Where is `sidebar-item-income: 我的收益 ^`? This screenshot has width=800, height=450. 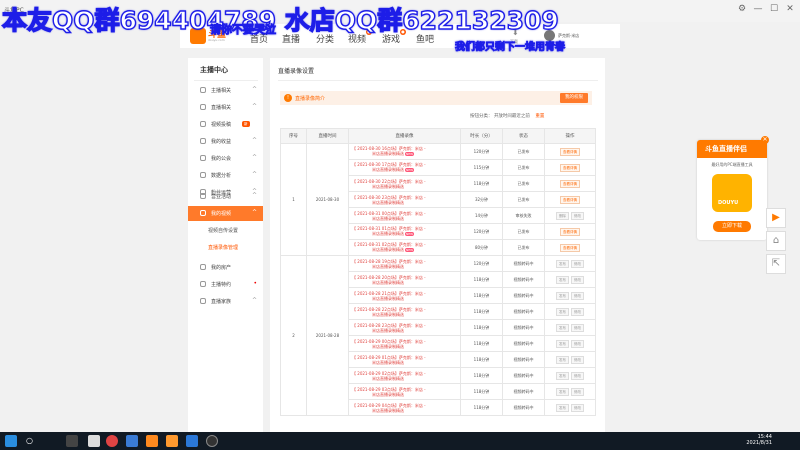
sidebar-item-income: 我的收益 ^ is located at coordinates (225, 141).